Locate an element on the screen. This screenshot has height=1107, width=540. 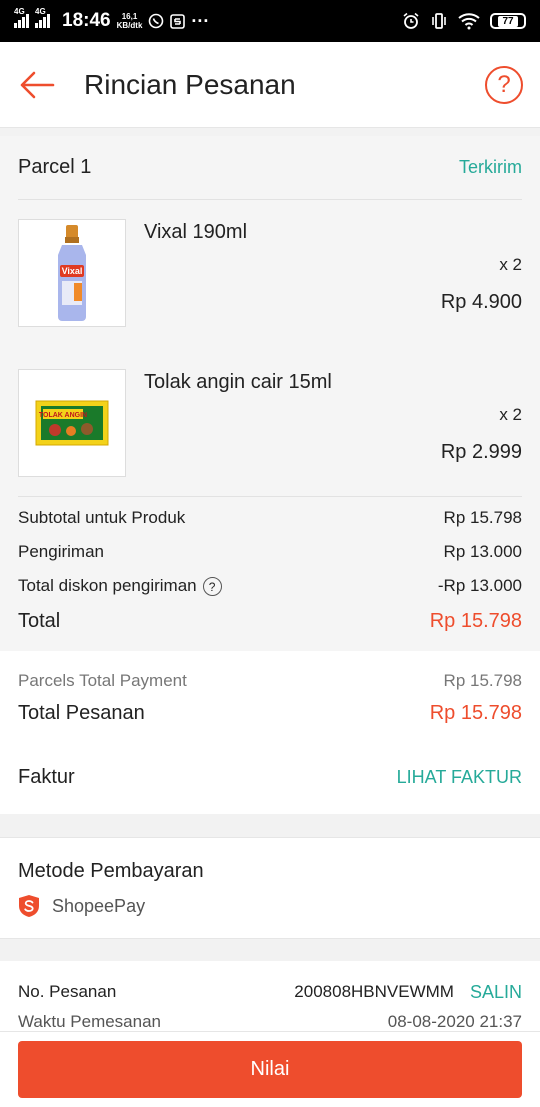
shipping-value: Rp 13.000 is located at coordinates (482, 551).